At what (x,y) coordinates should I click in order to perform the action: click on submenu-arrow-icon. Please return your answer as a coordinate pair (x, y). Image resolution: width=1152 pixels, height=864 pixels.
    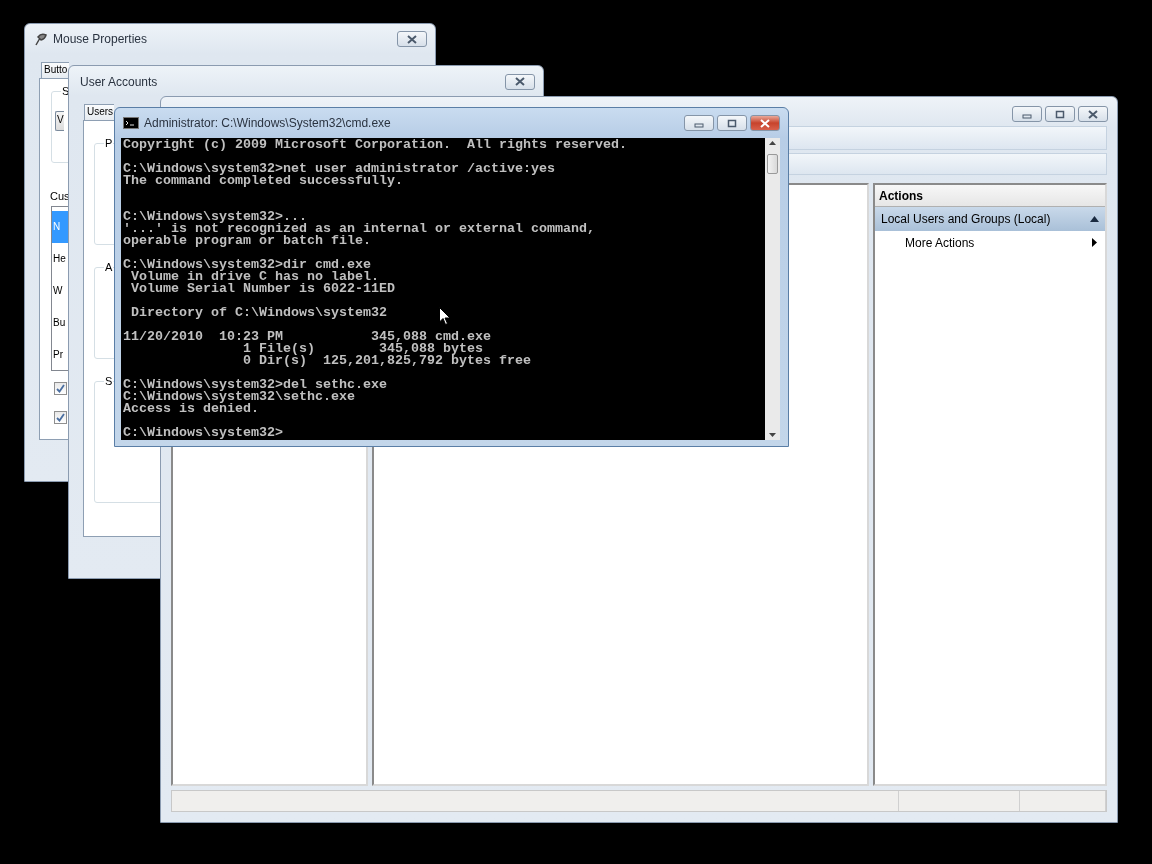
    Looking at the image, I should click on (1094, 242).